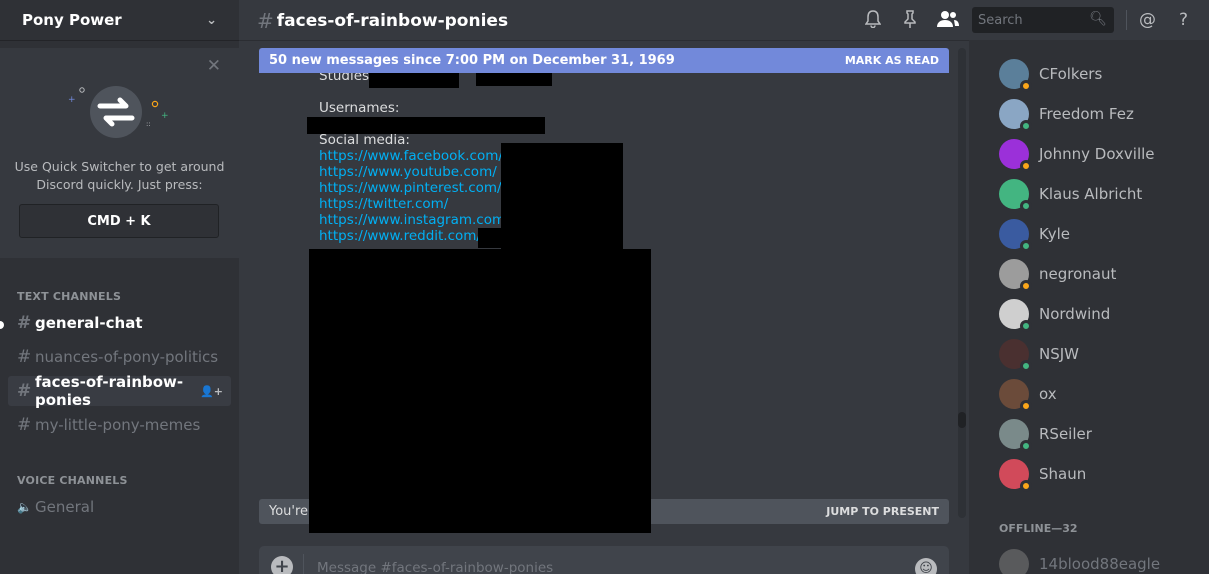 This screenshot has height=574, width=1209. I want to click on members-icon, so click(948, 21).